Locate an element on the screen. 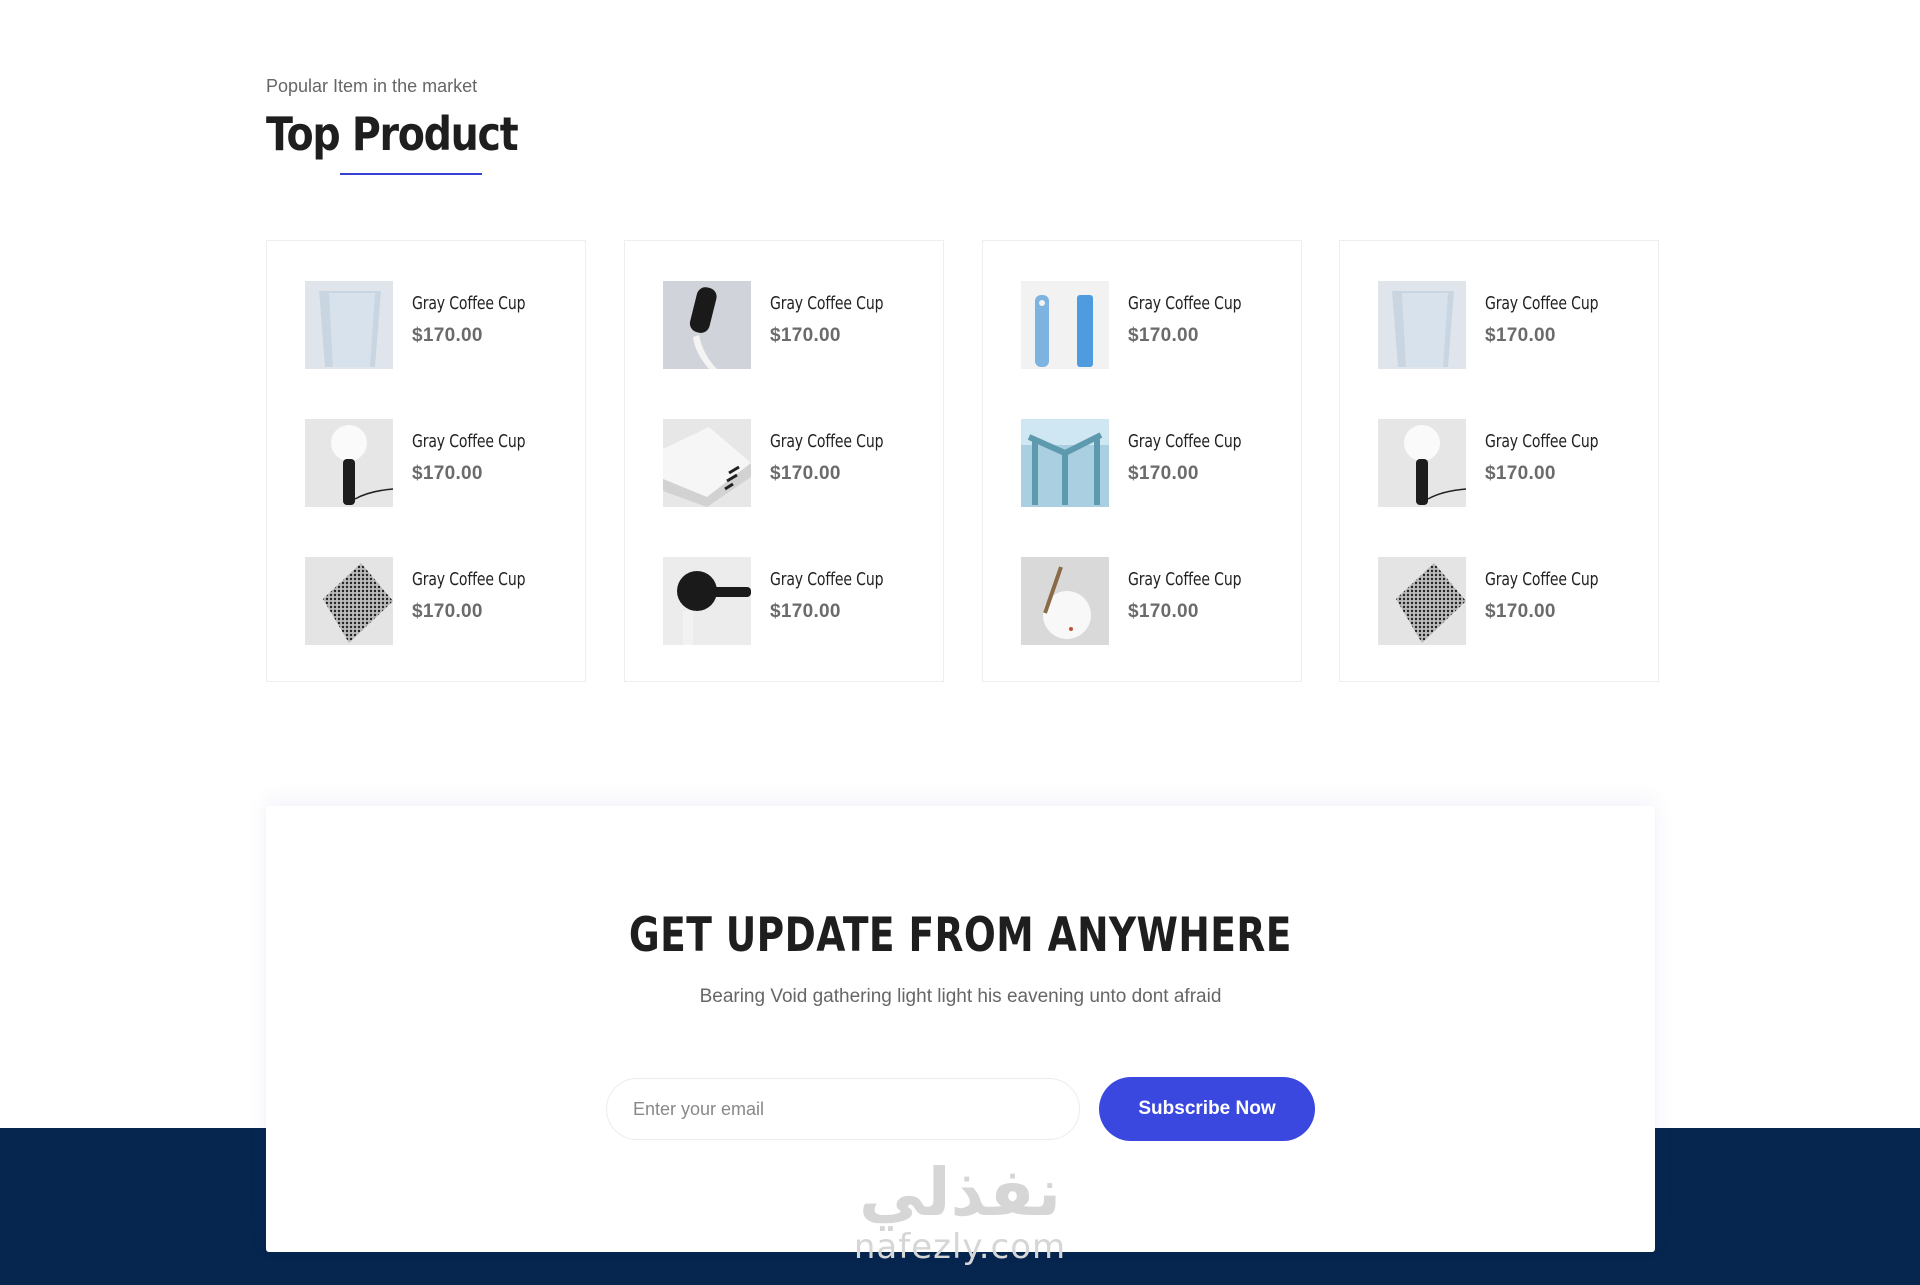 The height and width of the screenshot is (1285, 1920). watermark-logo: نفذلي nafezly.com is located at coordinates (960, 1210).